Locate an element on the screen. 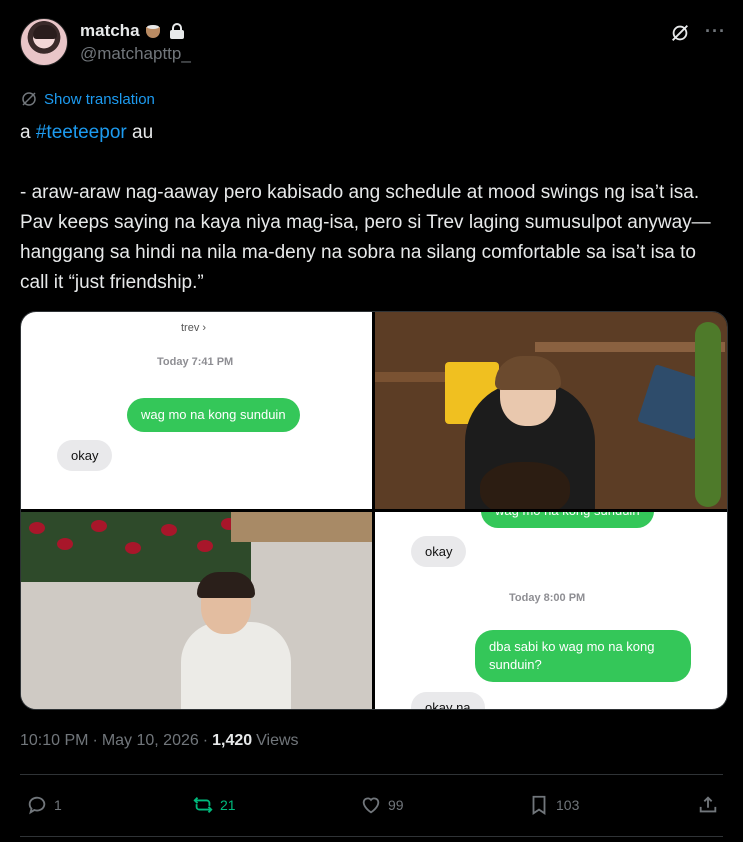  heart-icon is located at coordinates (371, 805).